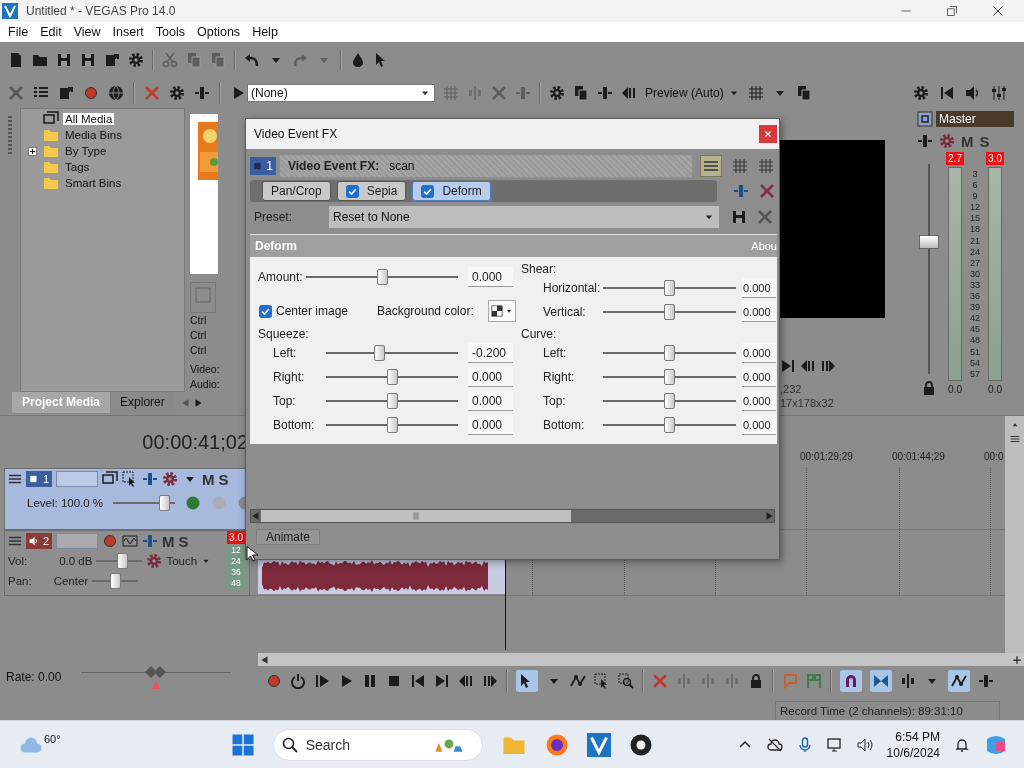 The height and width of the screenshot is (768, 1024). What do you see at coordinates (381, 576) in the screenshot?
I see `audio-clip` at bounding box center [381, 576].